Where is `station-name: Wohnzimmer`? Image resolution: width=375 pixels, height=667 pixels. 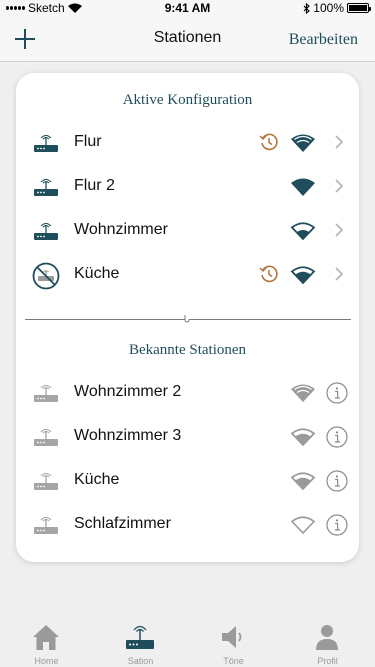
station-name: Wohnzimmer is located at coordinates (121, 229).